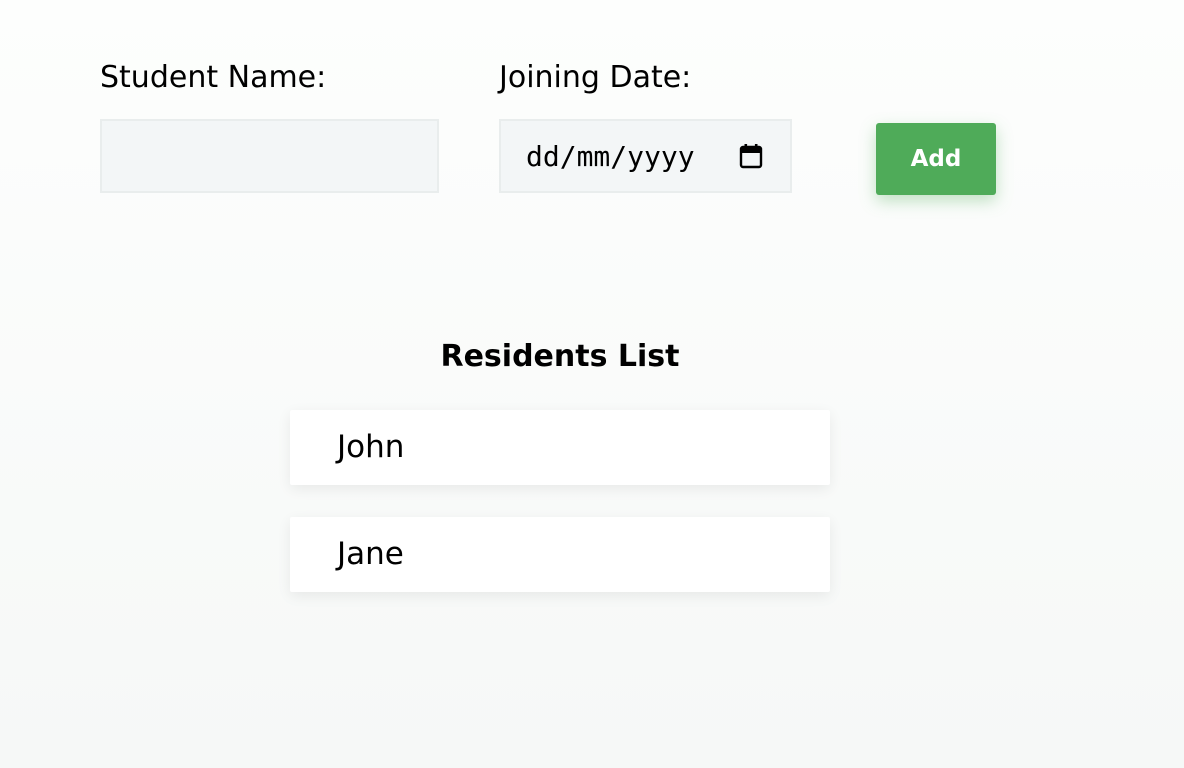  I want to click on student-name-input, so click(269, 156).